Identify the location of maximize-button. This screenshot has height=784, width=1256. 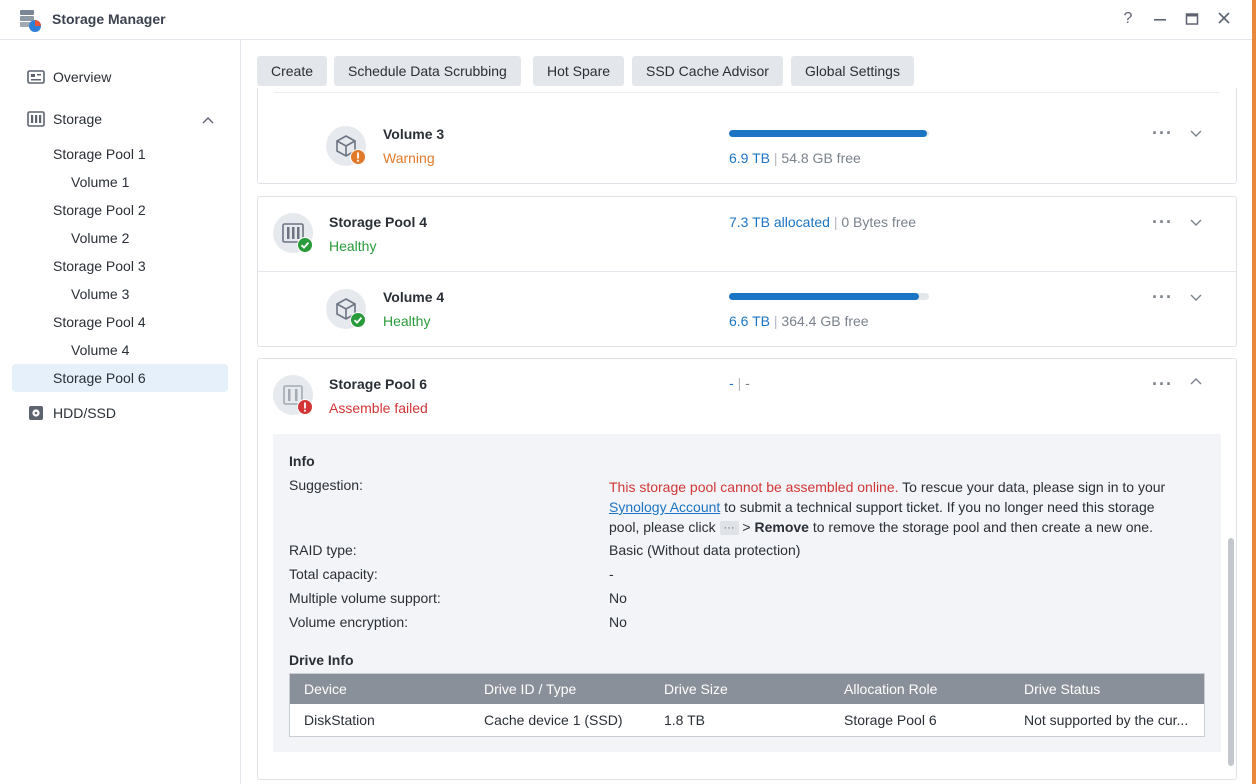
(1192, 19).